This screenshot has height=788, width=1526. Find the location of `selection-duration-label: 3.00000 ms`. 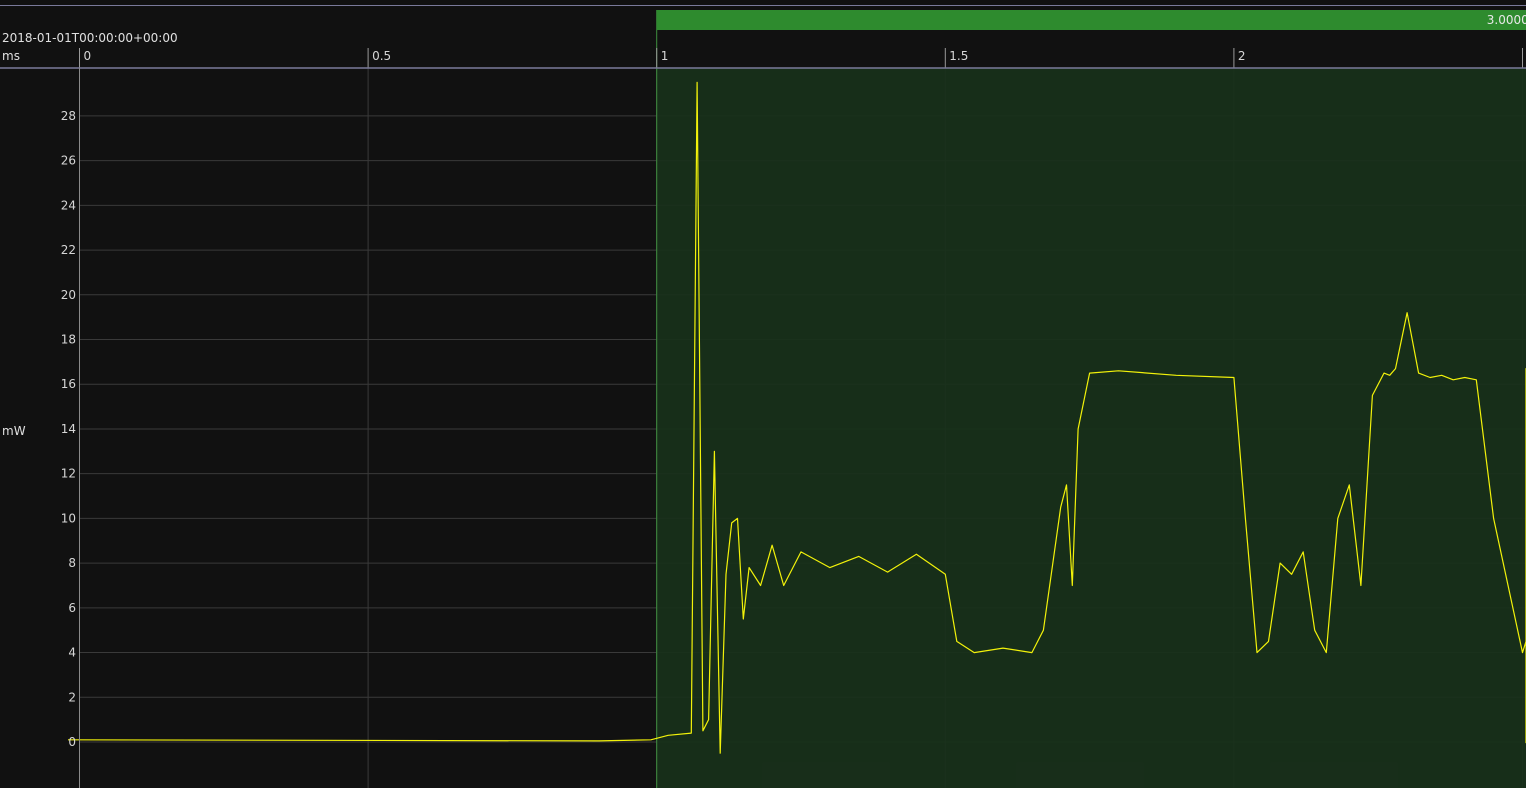

selection-duration-label: 3.00000 ms is located at coordinates (1506, 20).